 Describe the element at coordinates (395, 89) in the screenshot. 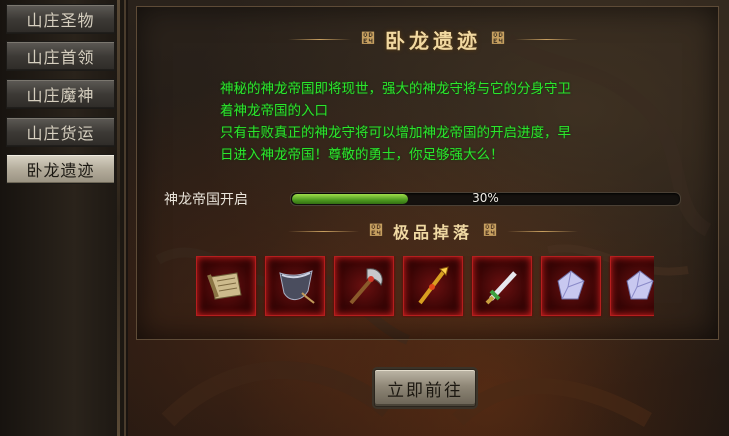

I see `description-line: 神秘的神龙帝国即将现世，强大的神龙守将与它的分身守卫` at that location.